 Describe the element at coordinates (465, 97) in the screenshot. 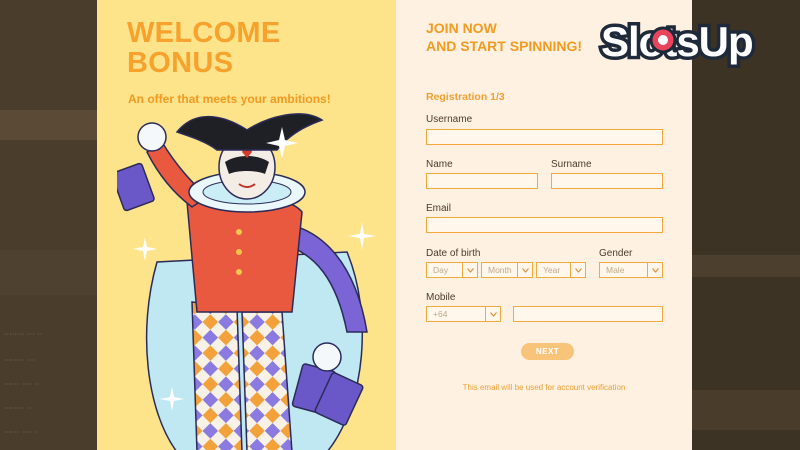

I see `registration-step: Registration 1/3` at that location.